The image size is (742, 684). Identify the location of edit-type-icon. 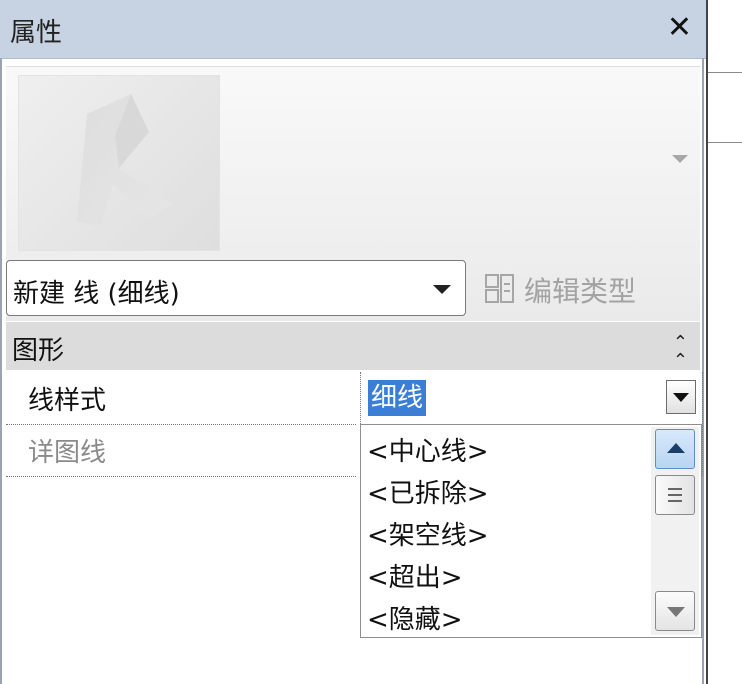
(499, 288).